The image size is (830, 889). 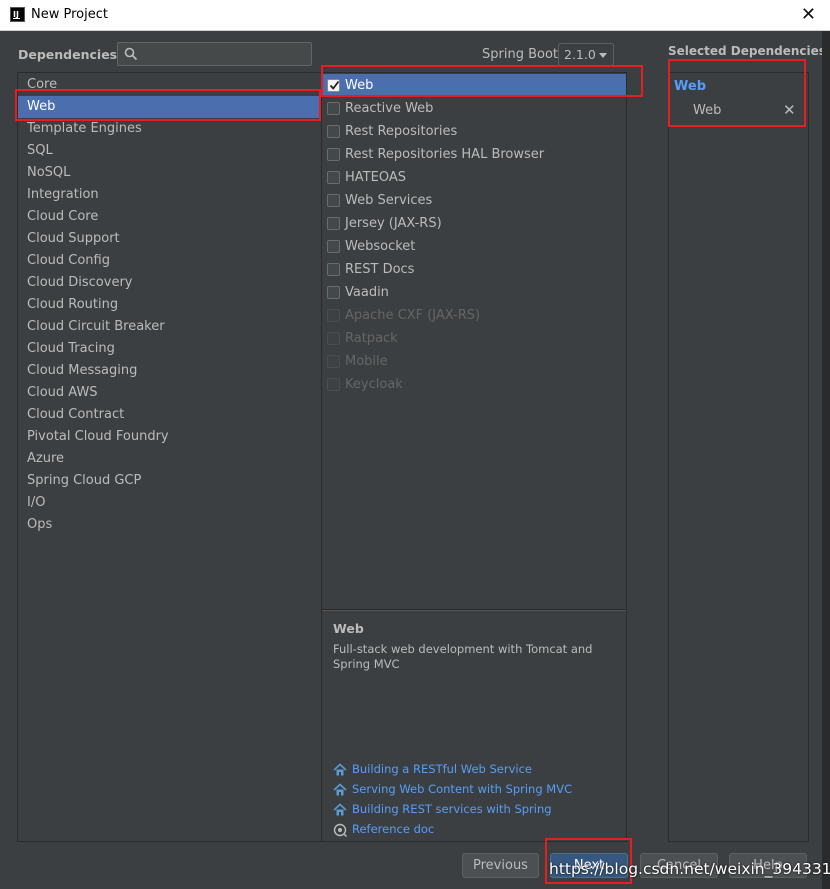 I want to click on category-item: Cloud Tracing, so click(x=169, y=349).